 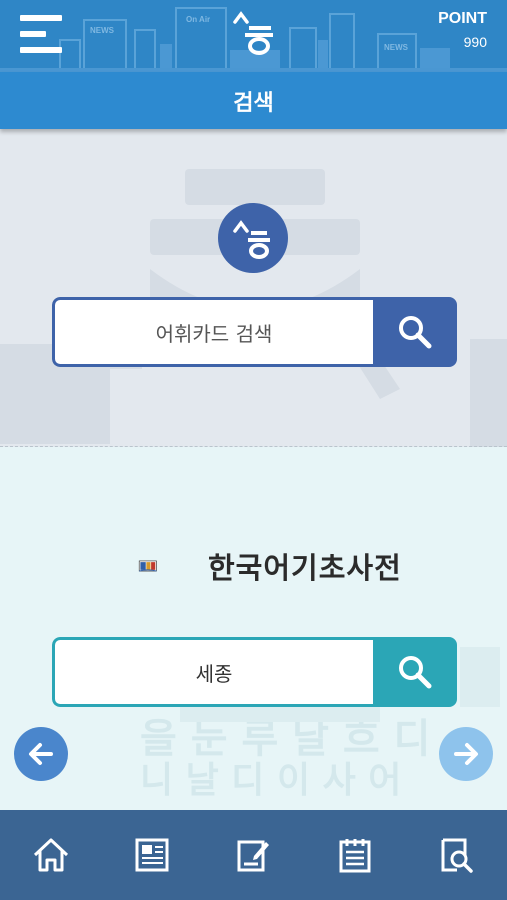 I want to click on city-sign-onair: On Air, so click(x=198, y=19).